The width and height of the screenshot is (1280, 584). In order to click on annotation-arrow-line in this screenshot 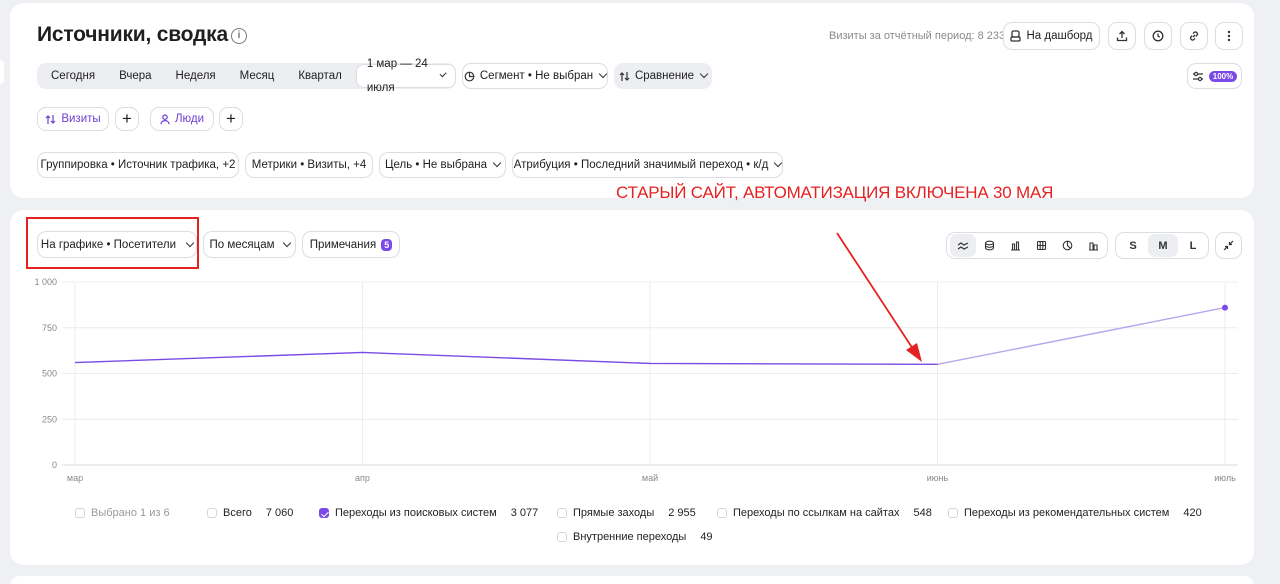, I will do `click(876, 292)`.